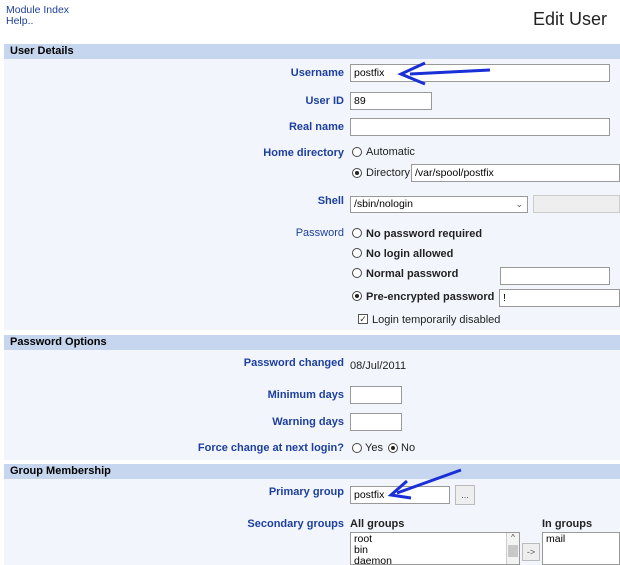 The width and height of the screenshot is (620, 565). Describe the element at coordinates (312, 471) in the screenshot. I see `section-header-group-membership: Group Membership` at that location.